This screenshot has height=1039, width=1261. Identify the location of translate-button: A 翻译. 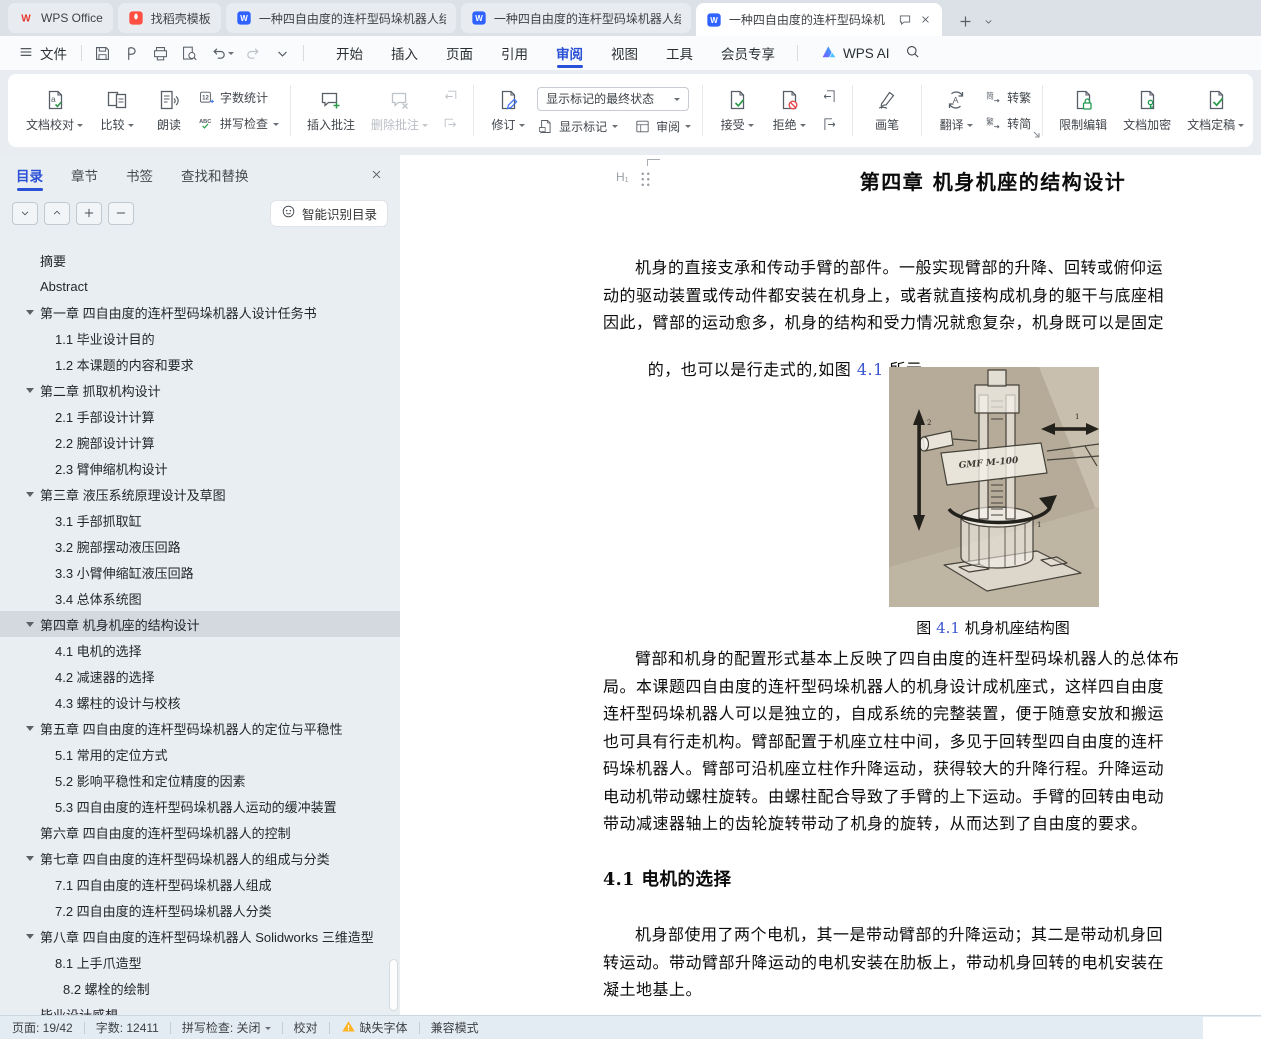
(956, 110).